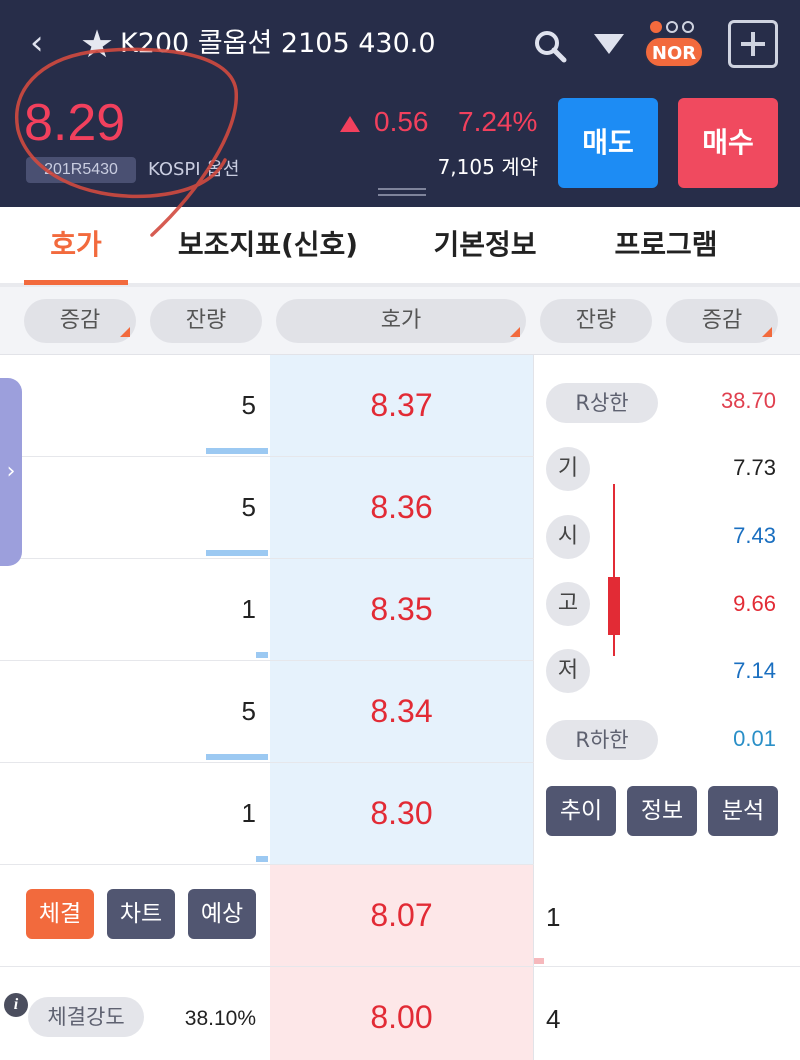 This screenshot has width=800, height=1060. What do you see at coordinates (498, 121) in the screenshot?
I see `price-change-percent: 7.24%` at bounding box center [498, 121].